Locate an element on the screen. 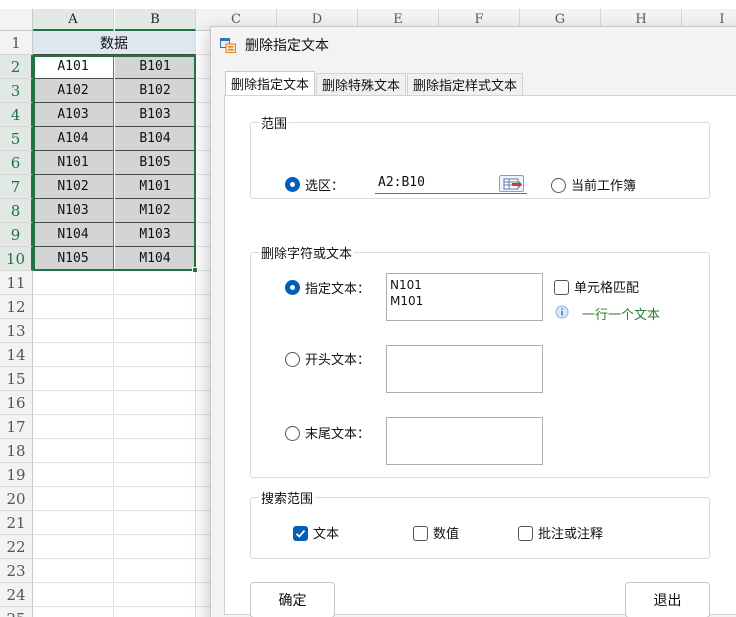 This screenshot has height=617, width=736. row-header: 7 is located at coordinates (16, 187).